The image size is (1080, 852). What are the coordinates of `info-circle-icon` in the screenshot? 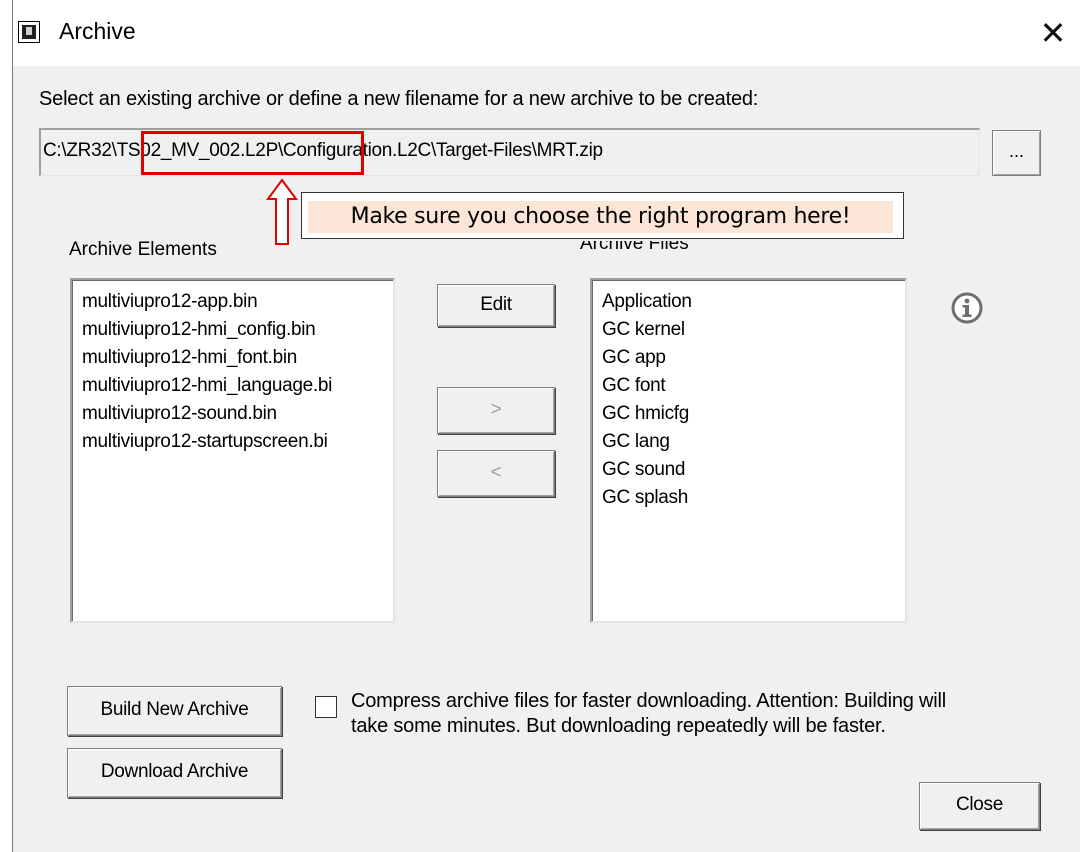 It's located at (967, 308).